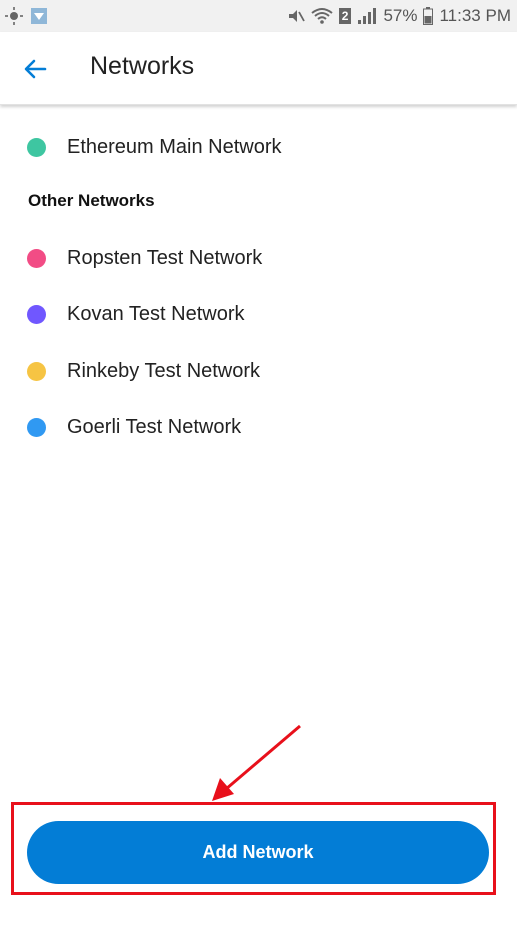 The width and height of the screenshot is (517, 927). Describe the element at coordinates (156, 313) in the screenshot. I see `network-label: Kovan Test Network` at that location.